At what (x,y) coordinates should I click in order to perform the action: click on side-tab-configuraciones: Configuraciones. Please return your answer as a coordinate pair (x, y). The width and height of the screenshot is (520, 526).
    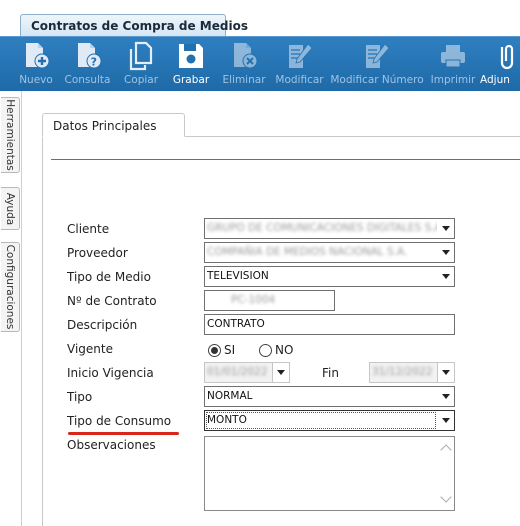
    Looking at the image, I should click on (10, 287).